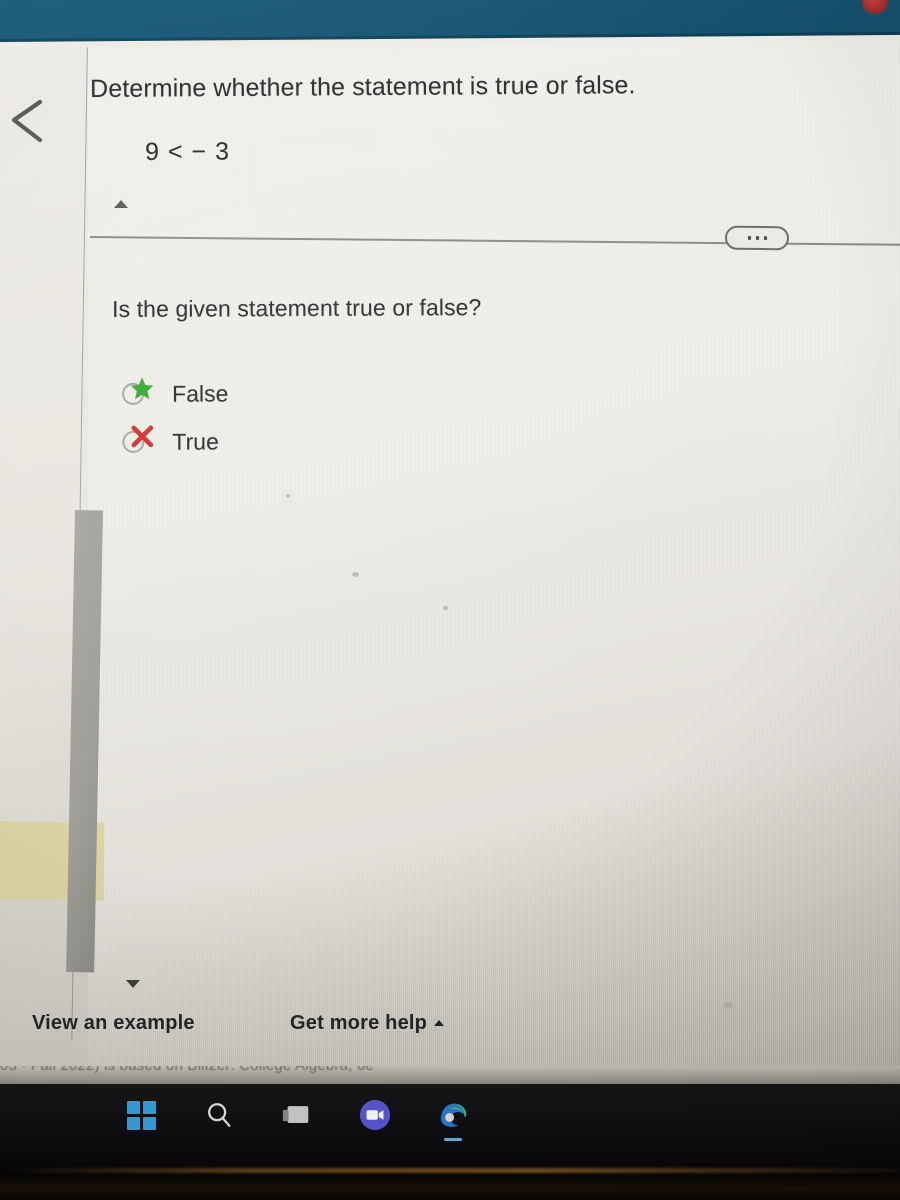 Image resolution: width=900 pixels, height=1200 pixels. I want to click on choice-false: False, so click(174, 393).